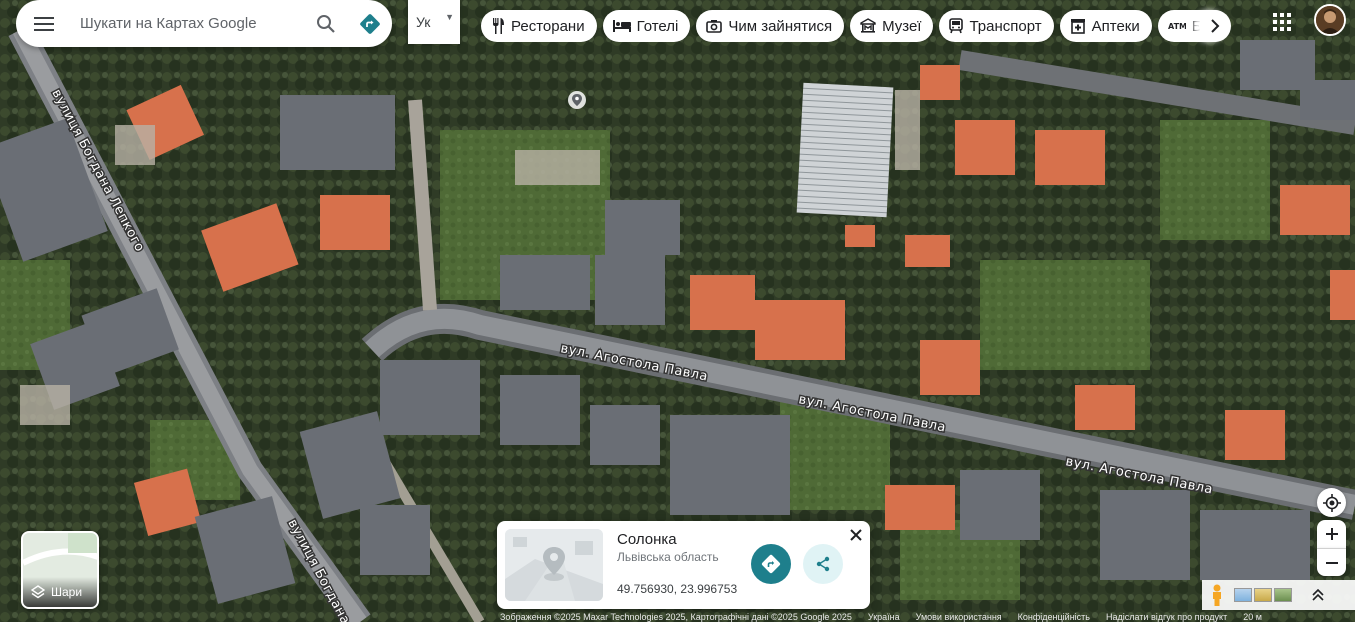 The width and height of the screenshot is (1355, 622). What do you see at coordinates (1005, 26) in the screenshot?
I see `chip-label: Транспорт` at bounding box center [1005, 26].